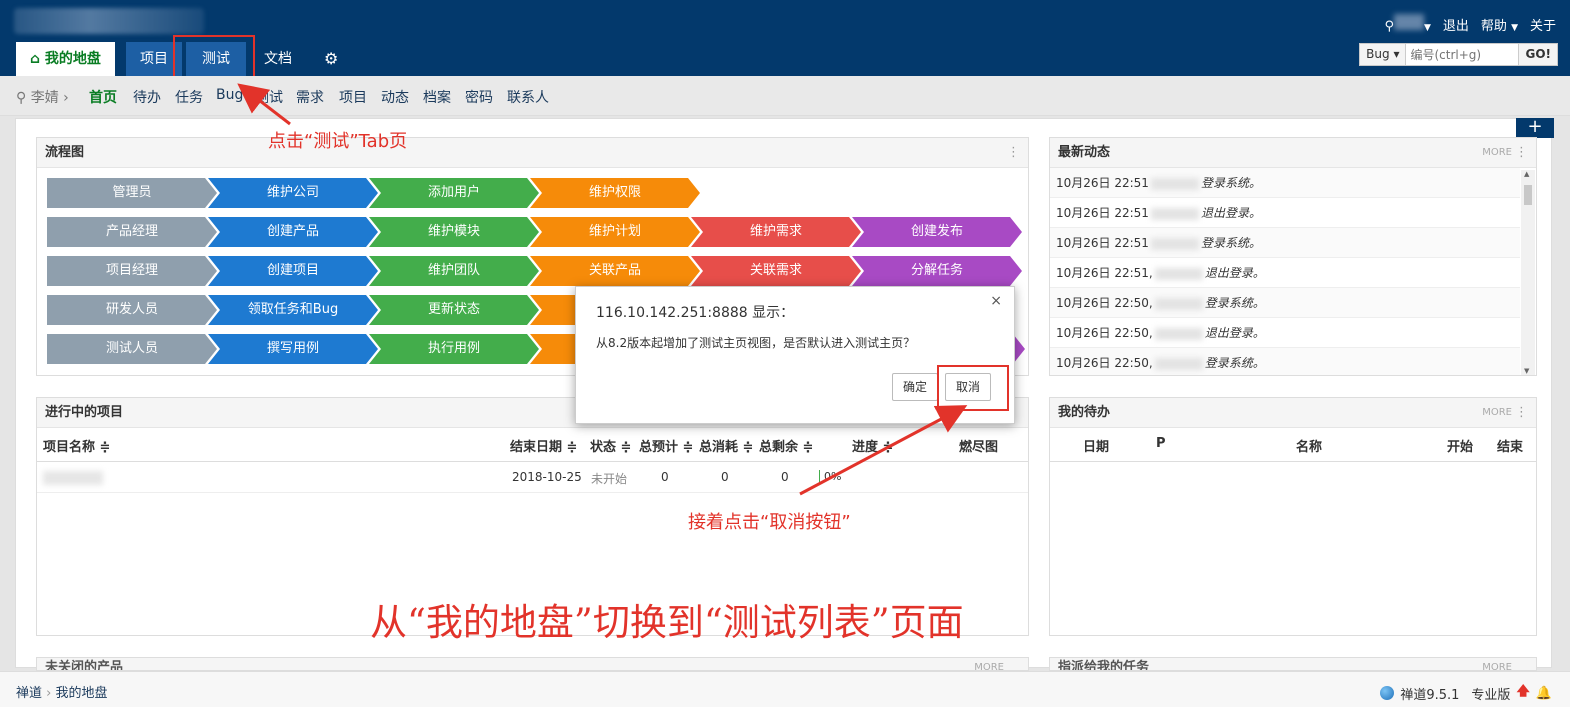  I want to click on flow-step: 创建项目, so click(293, 271).